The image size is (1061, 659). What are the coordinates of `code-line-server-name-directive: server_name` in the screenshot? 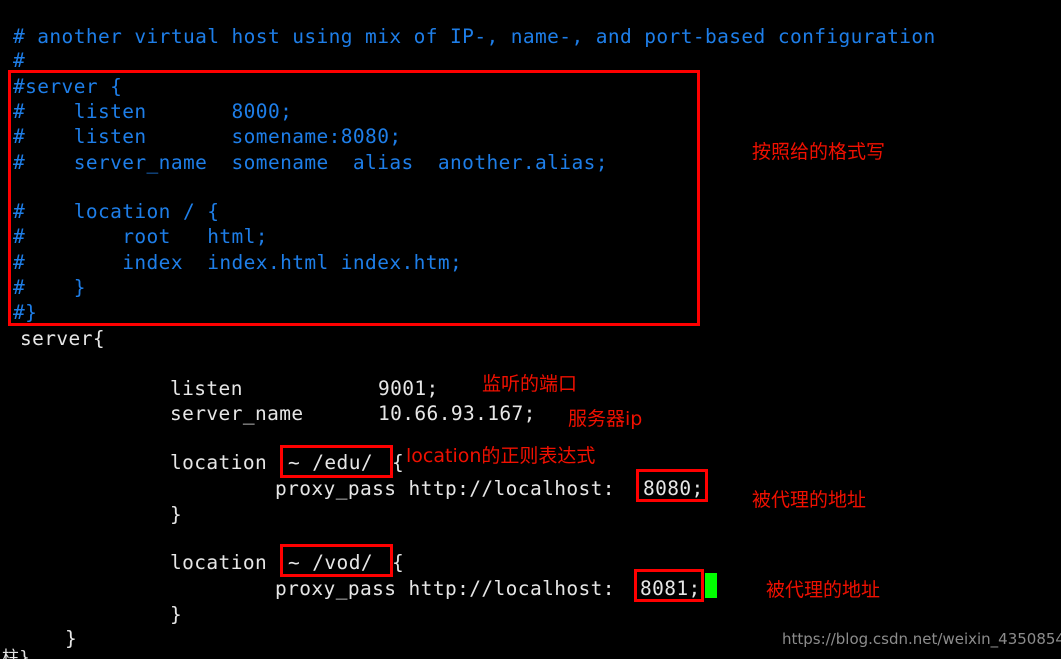 It's located at (237, 413).